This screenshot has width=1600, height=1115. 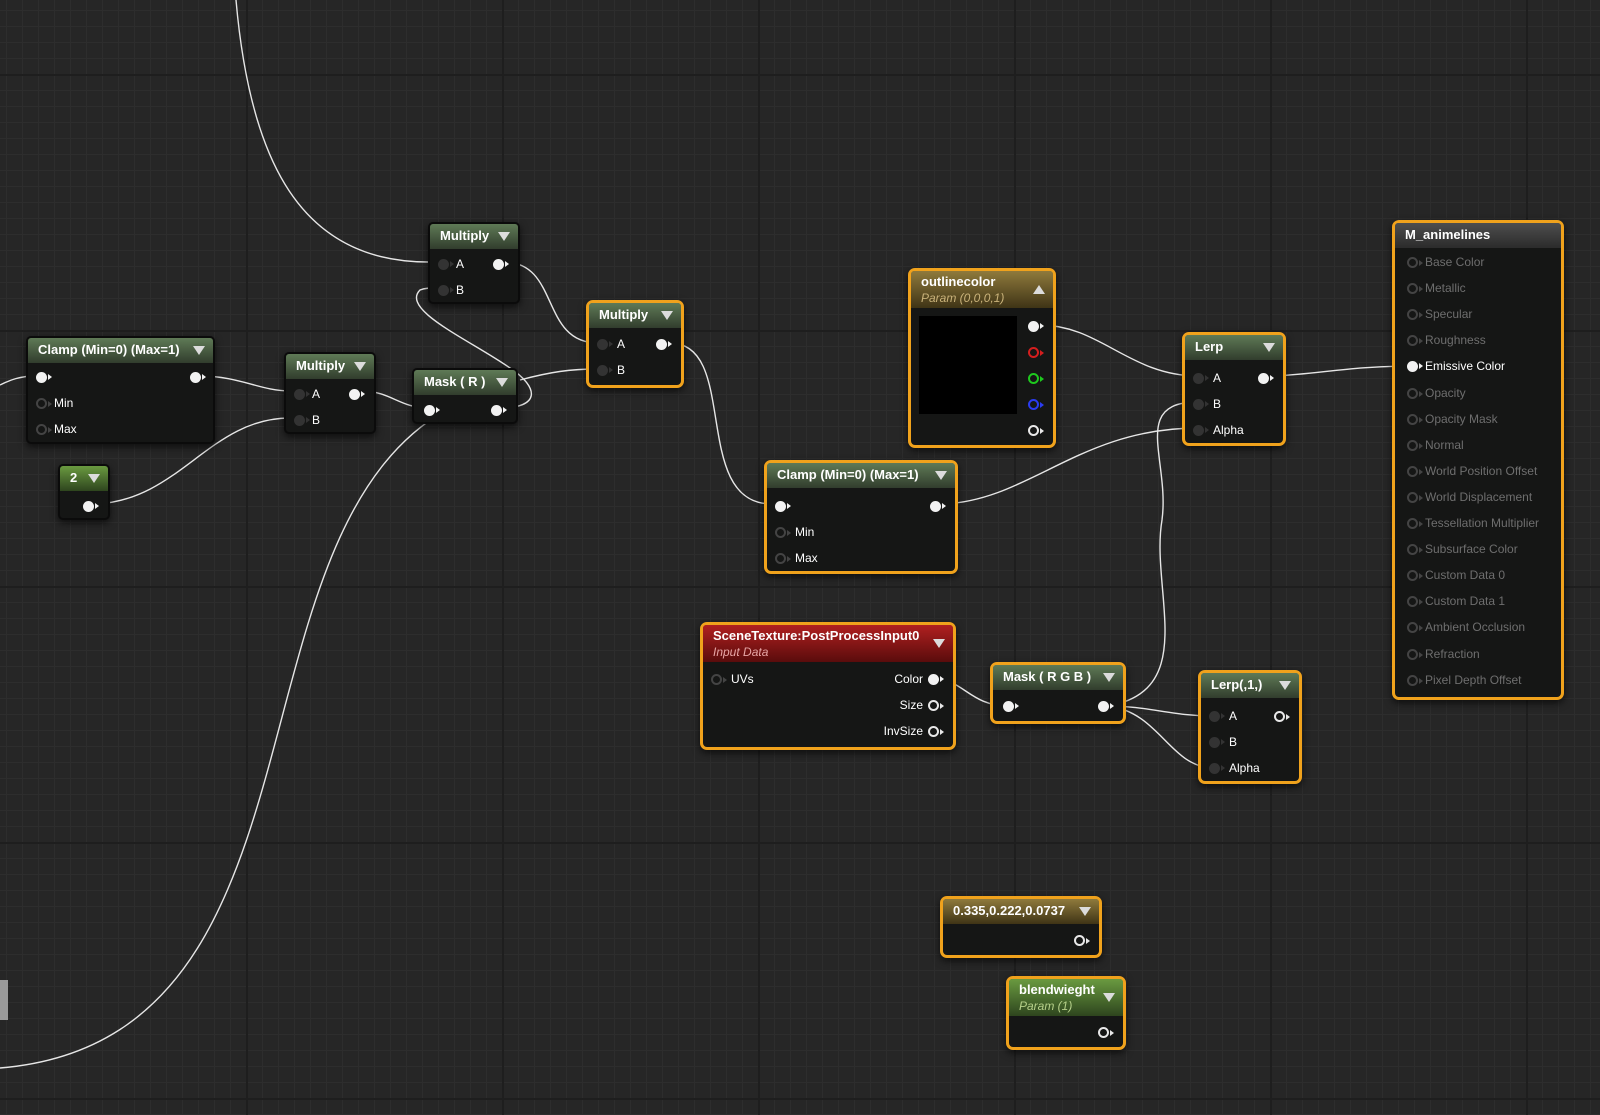 I want to click on node-header: blendwieght Param (1), so click(x=1066, y=997).